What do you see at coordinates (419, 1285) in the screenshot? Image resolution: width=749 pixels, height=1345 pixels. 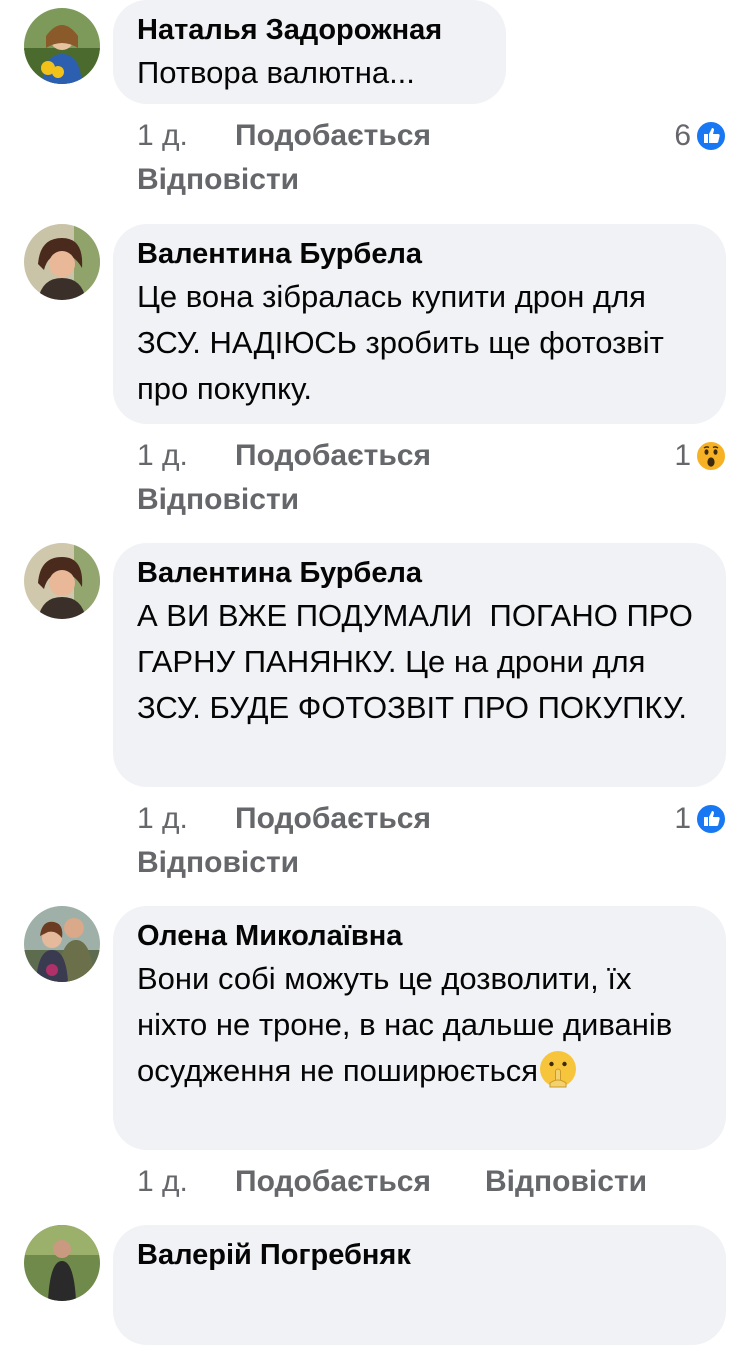 I see `comment-bubble: Валерій Погребняк` at bounding box center [419, 1285].